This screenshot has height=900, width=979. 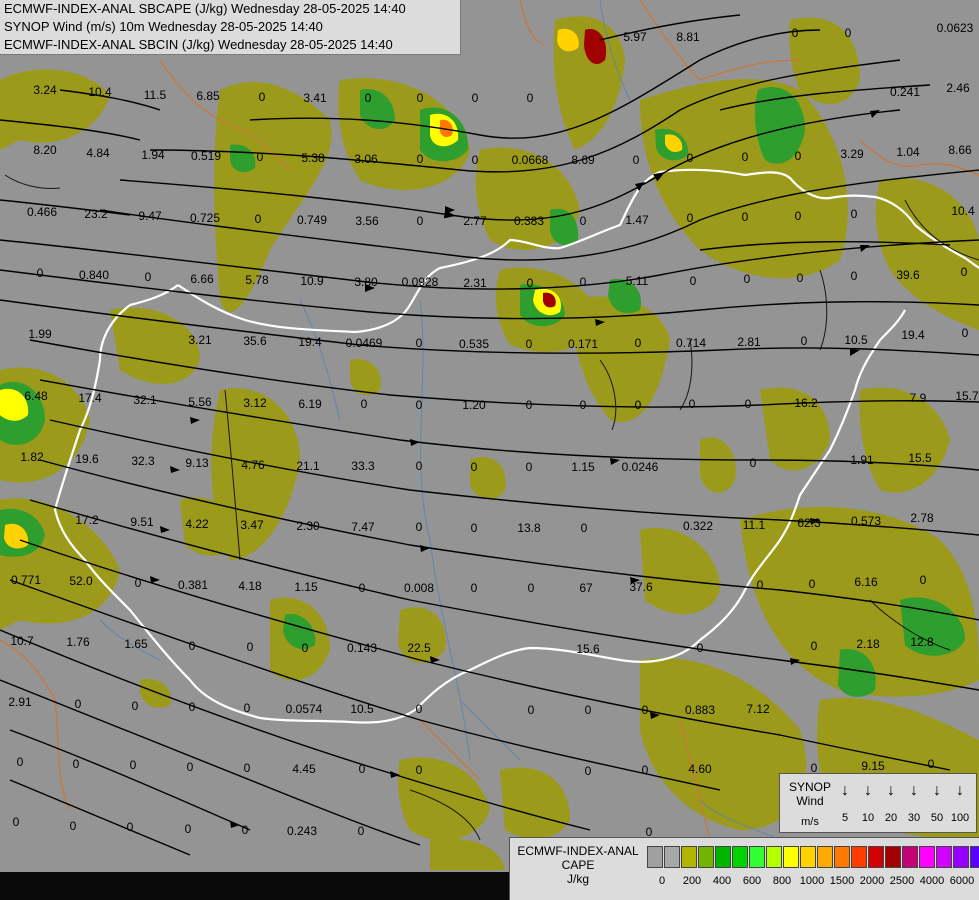 What do you see at coordinates (922, 518) in the screenshot?
I see `station-value: 2.78` at bounding box center [922, 518].